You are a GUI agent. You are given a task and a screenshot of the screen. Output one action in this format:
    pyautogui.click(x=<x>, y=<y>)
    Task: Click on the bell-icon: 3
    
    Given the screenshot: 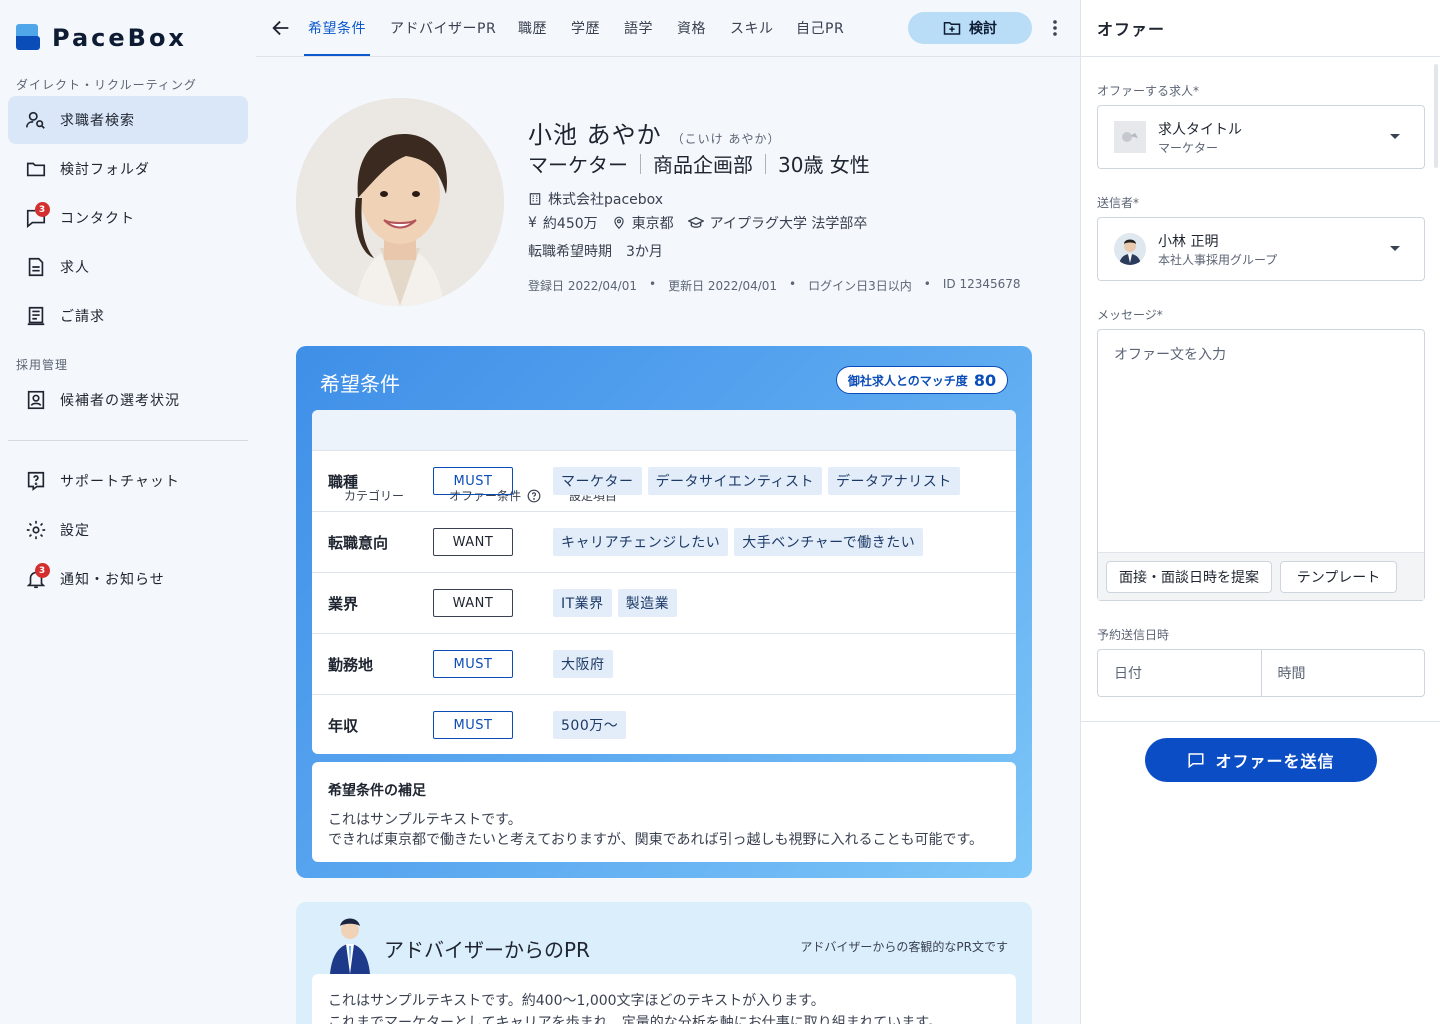 What is the action you would take?
    pyautogui.click(x=37, y=577)
    